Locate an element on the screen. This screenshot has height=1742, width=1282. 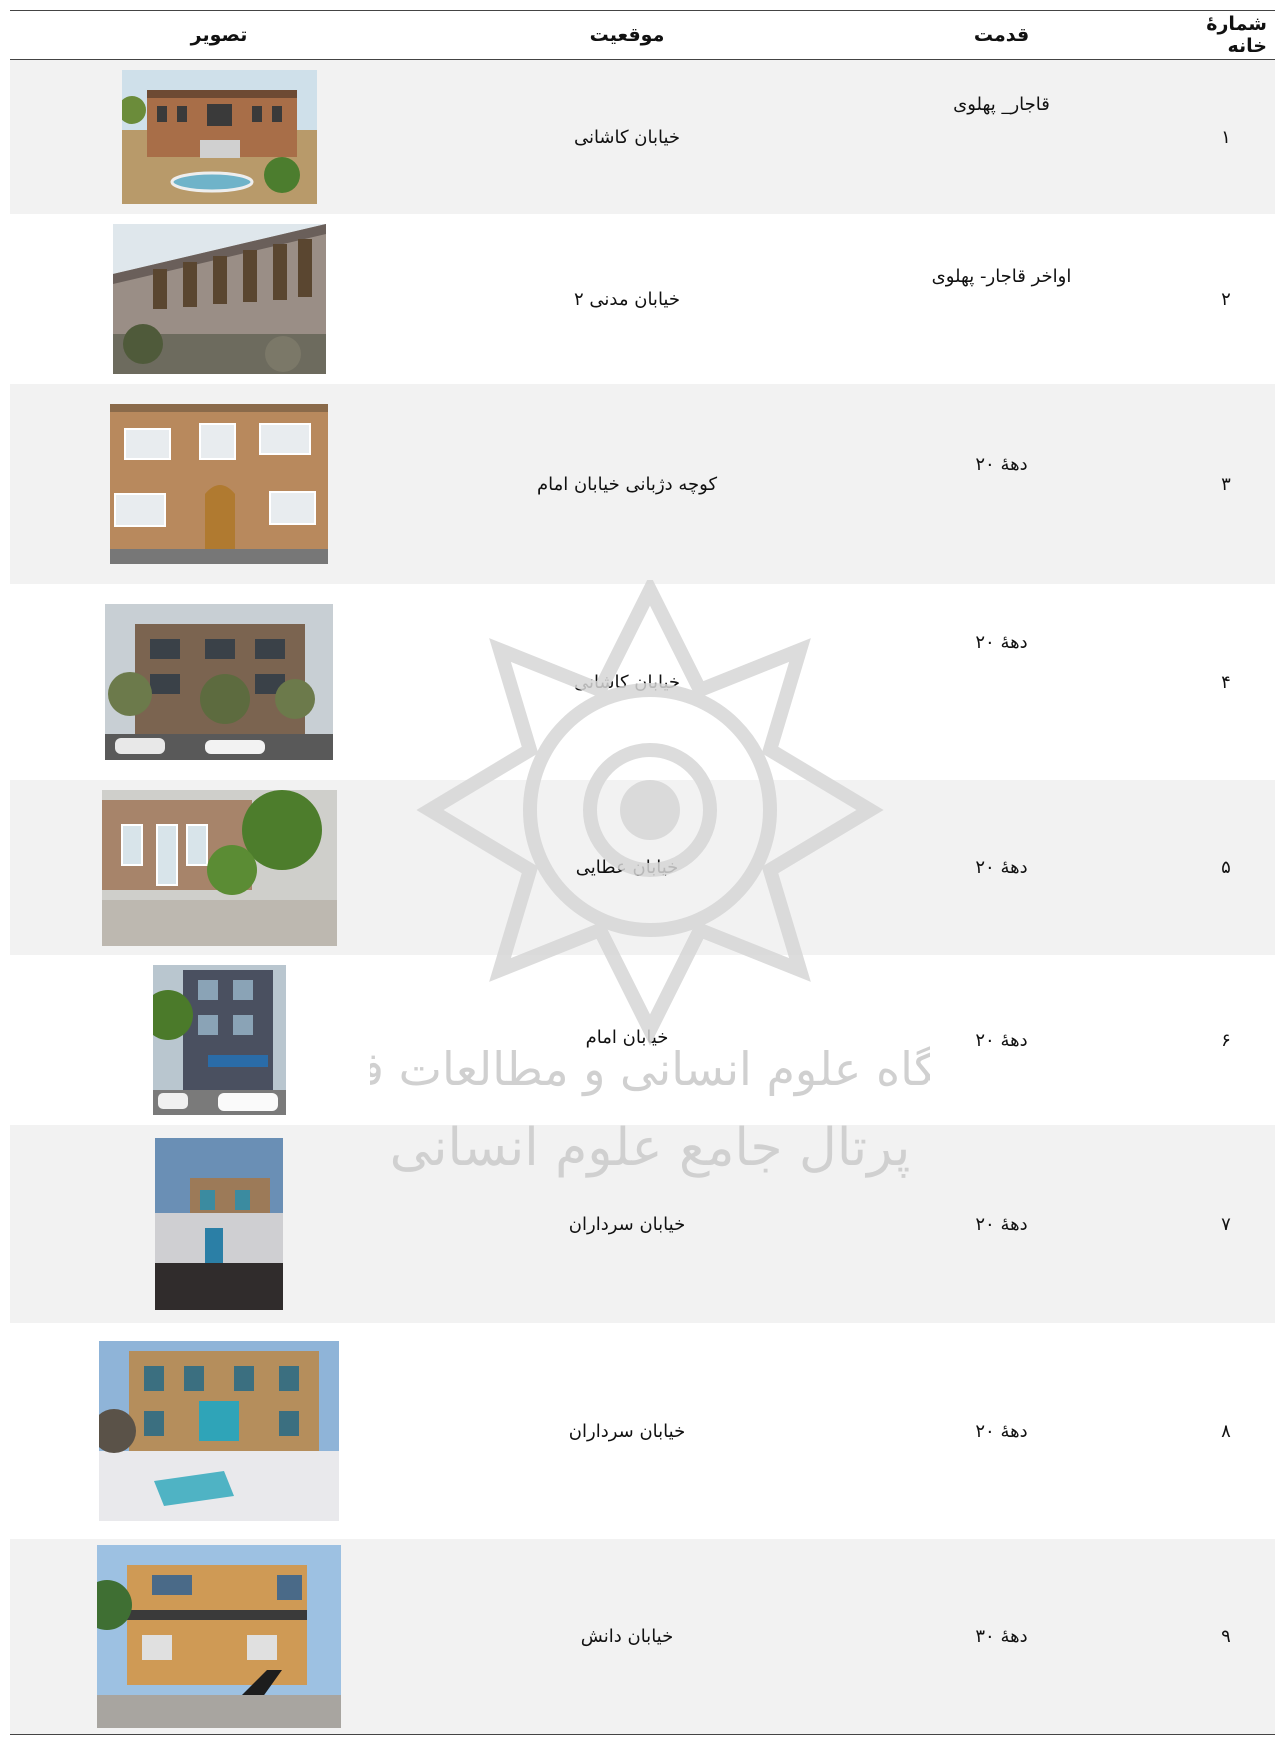
table-row: ۹ دهۀ ۳۰ خیابان دانش is located at coordinates (642, 1637).